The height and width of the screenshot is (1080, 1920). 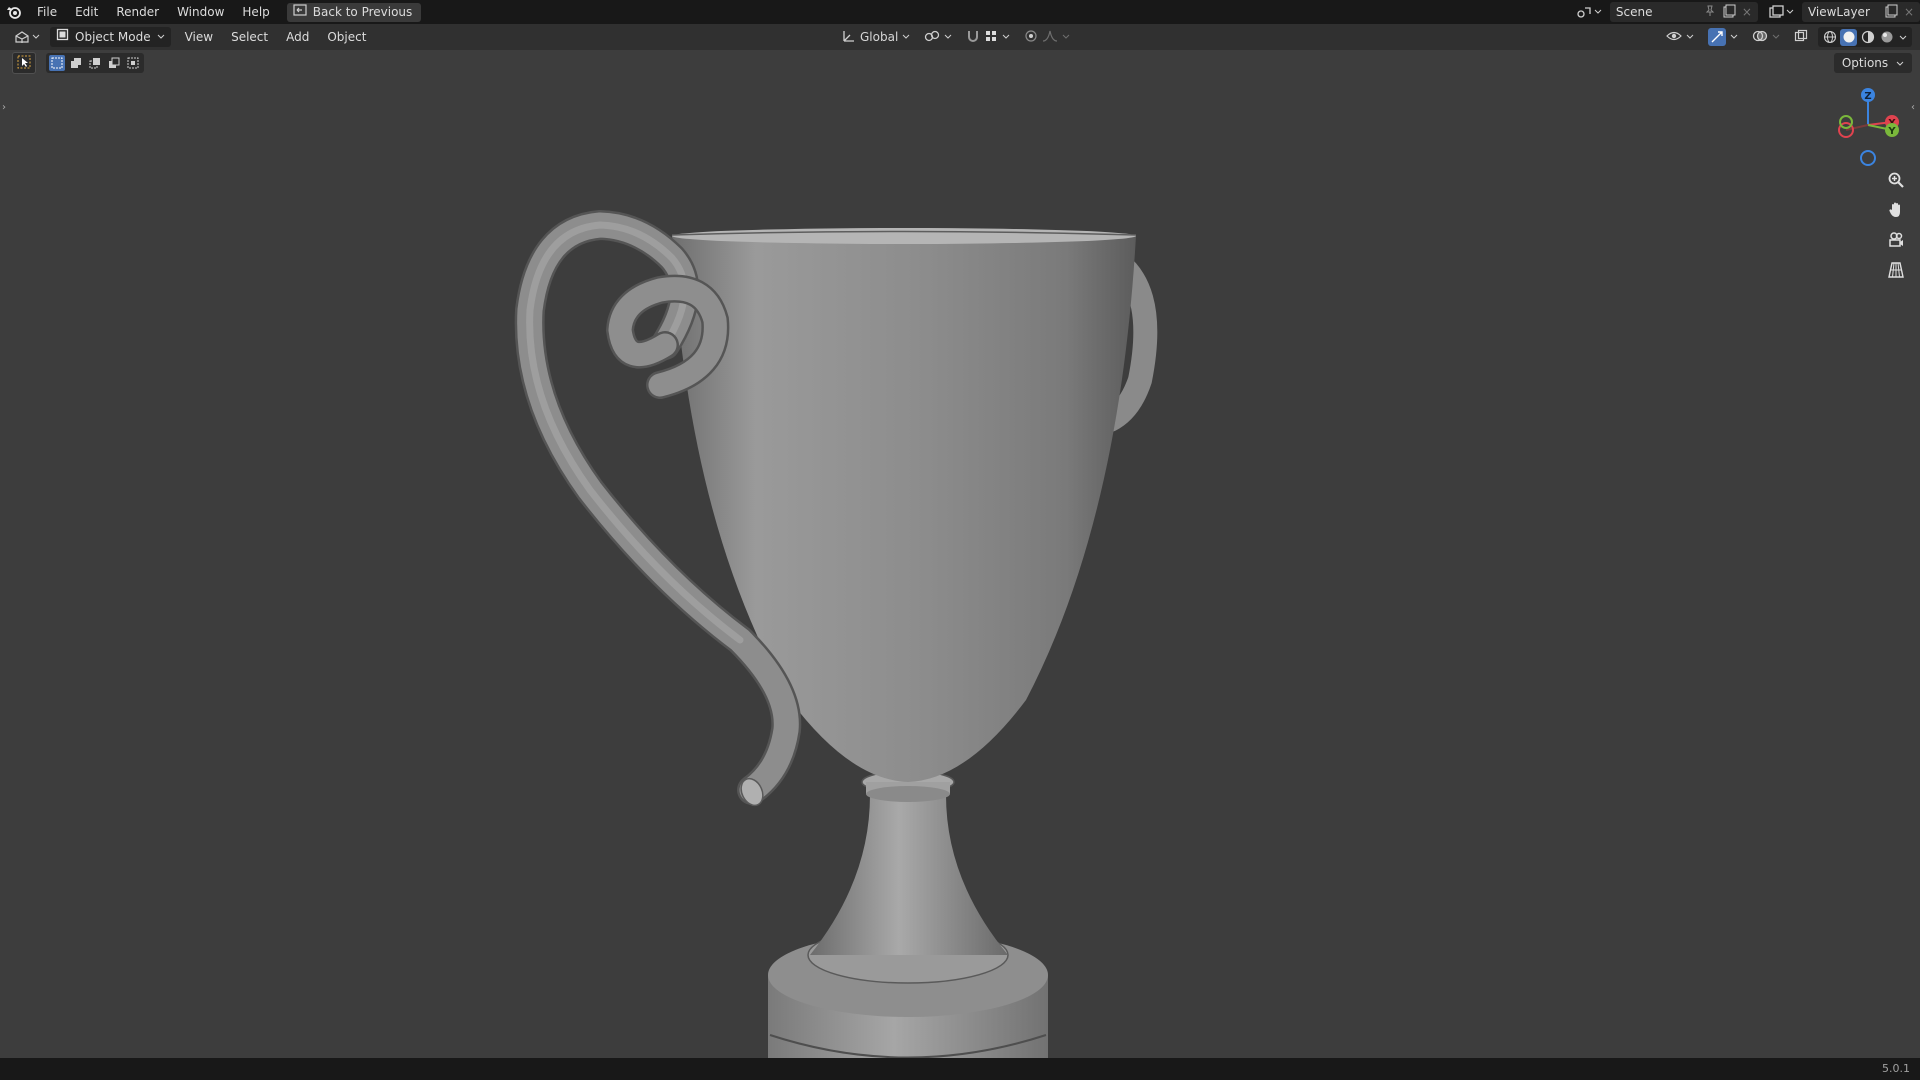 I want to click on camera-view-button, so click(x=1896, y=241).